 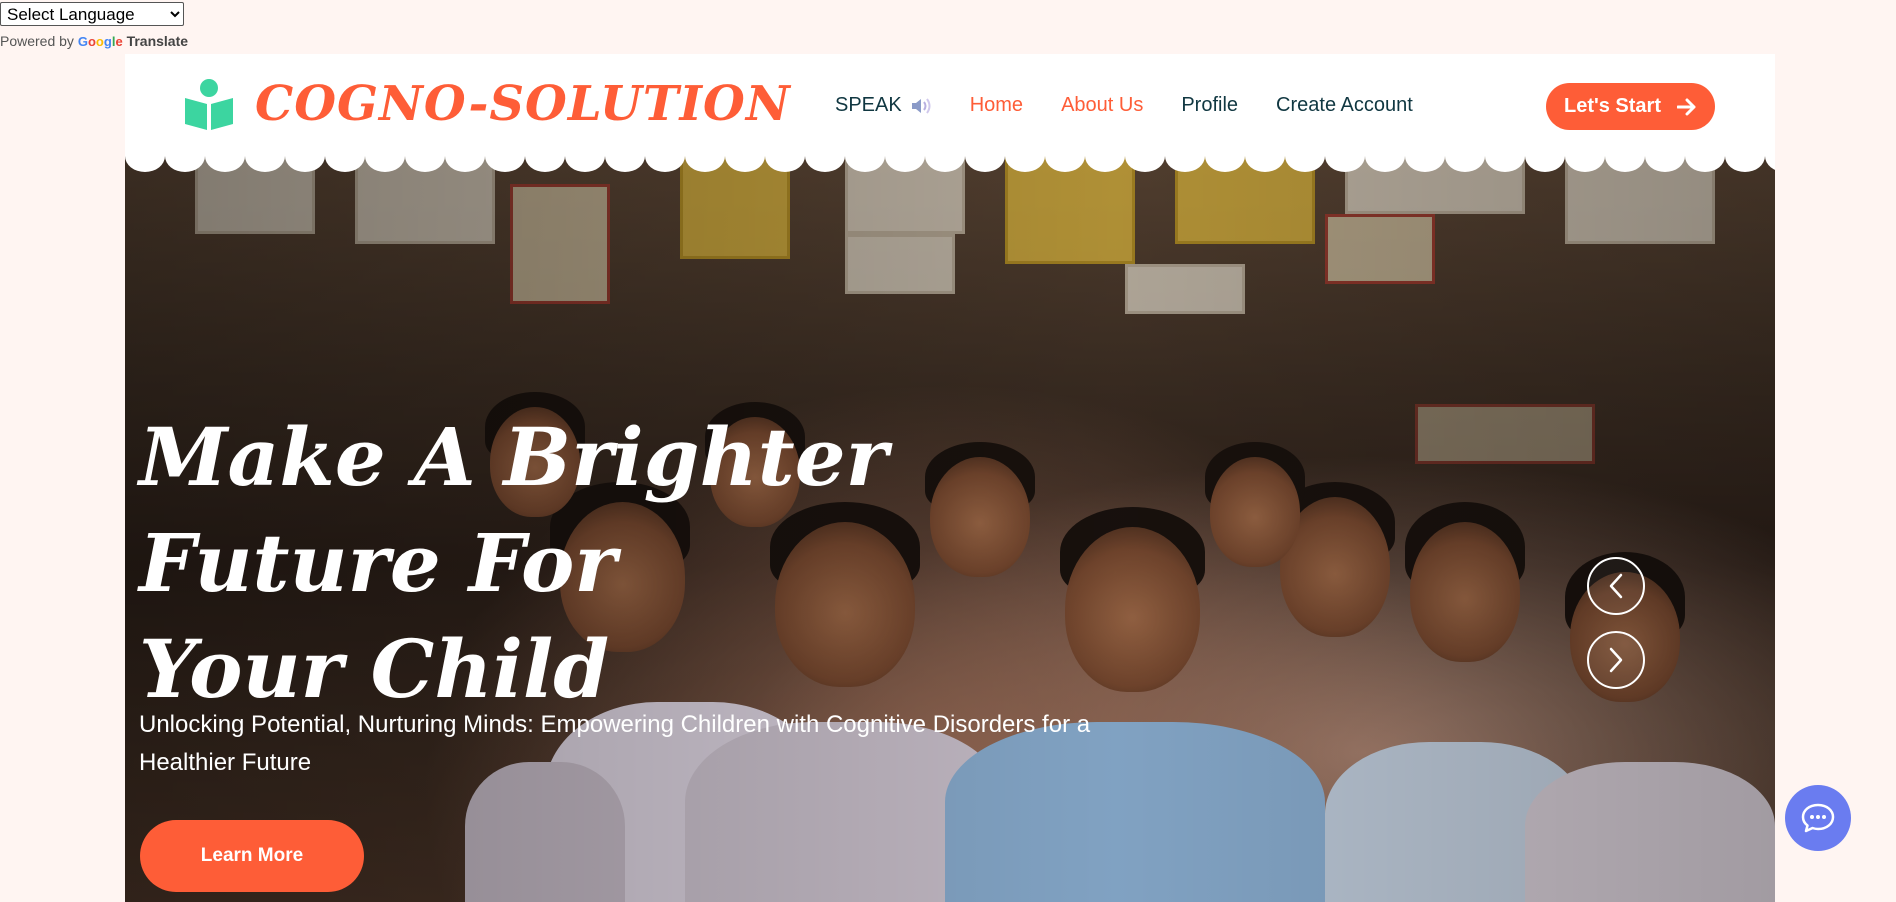 What do you see at coordinates (1686, 106) in the screenshot?
I see `arrow-right-icon` at bounding box center [1686, 106].